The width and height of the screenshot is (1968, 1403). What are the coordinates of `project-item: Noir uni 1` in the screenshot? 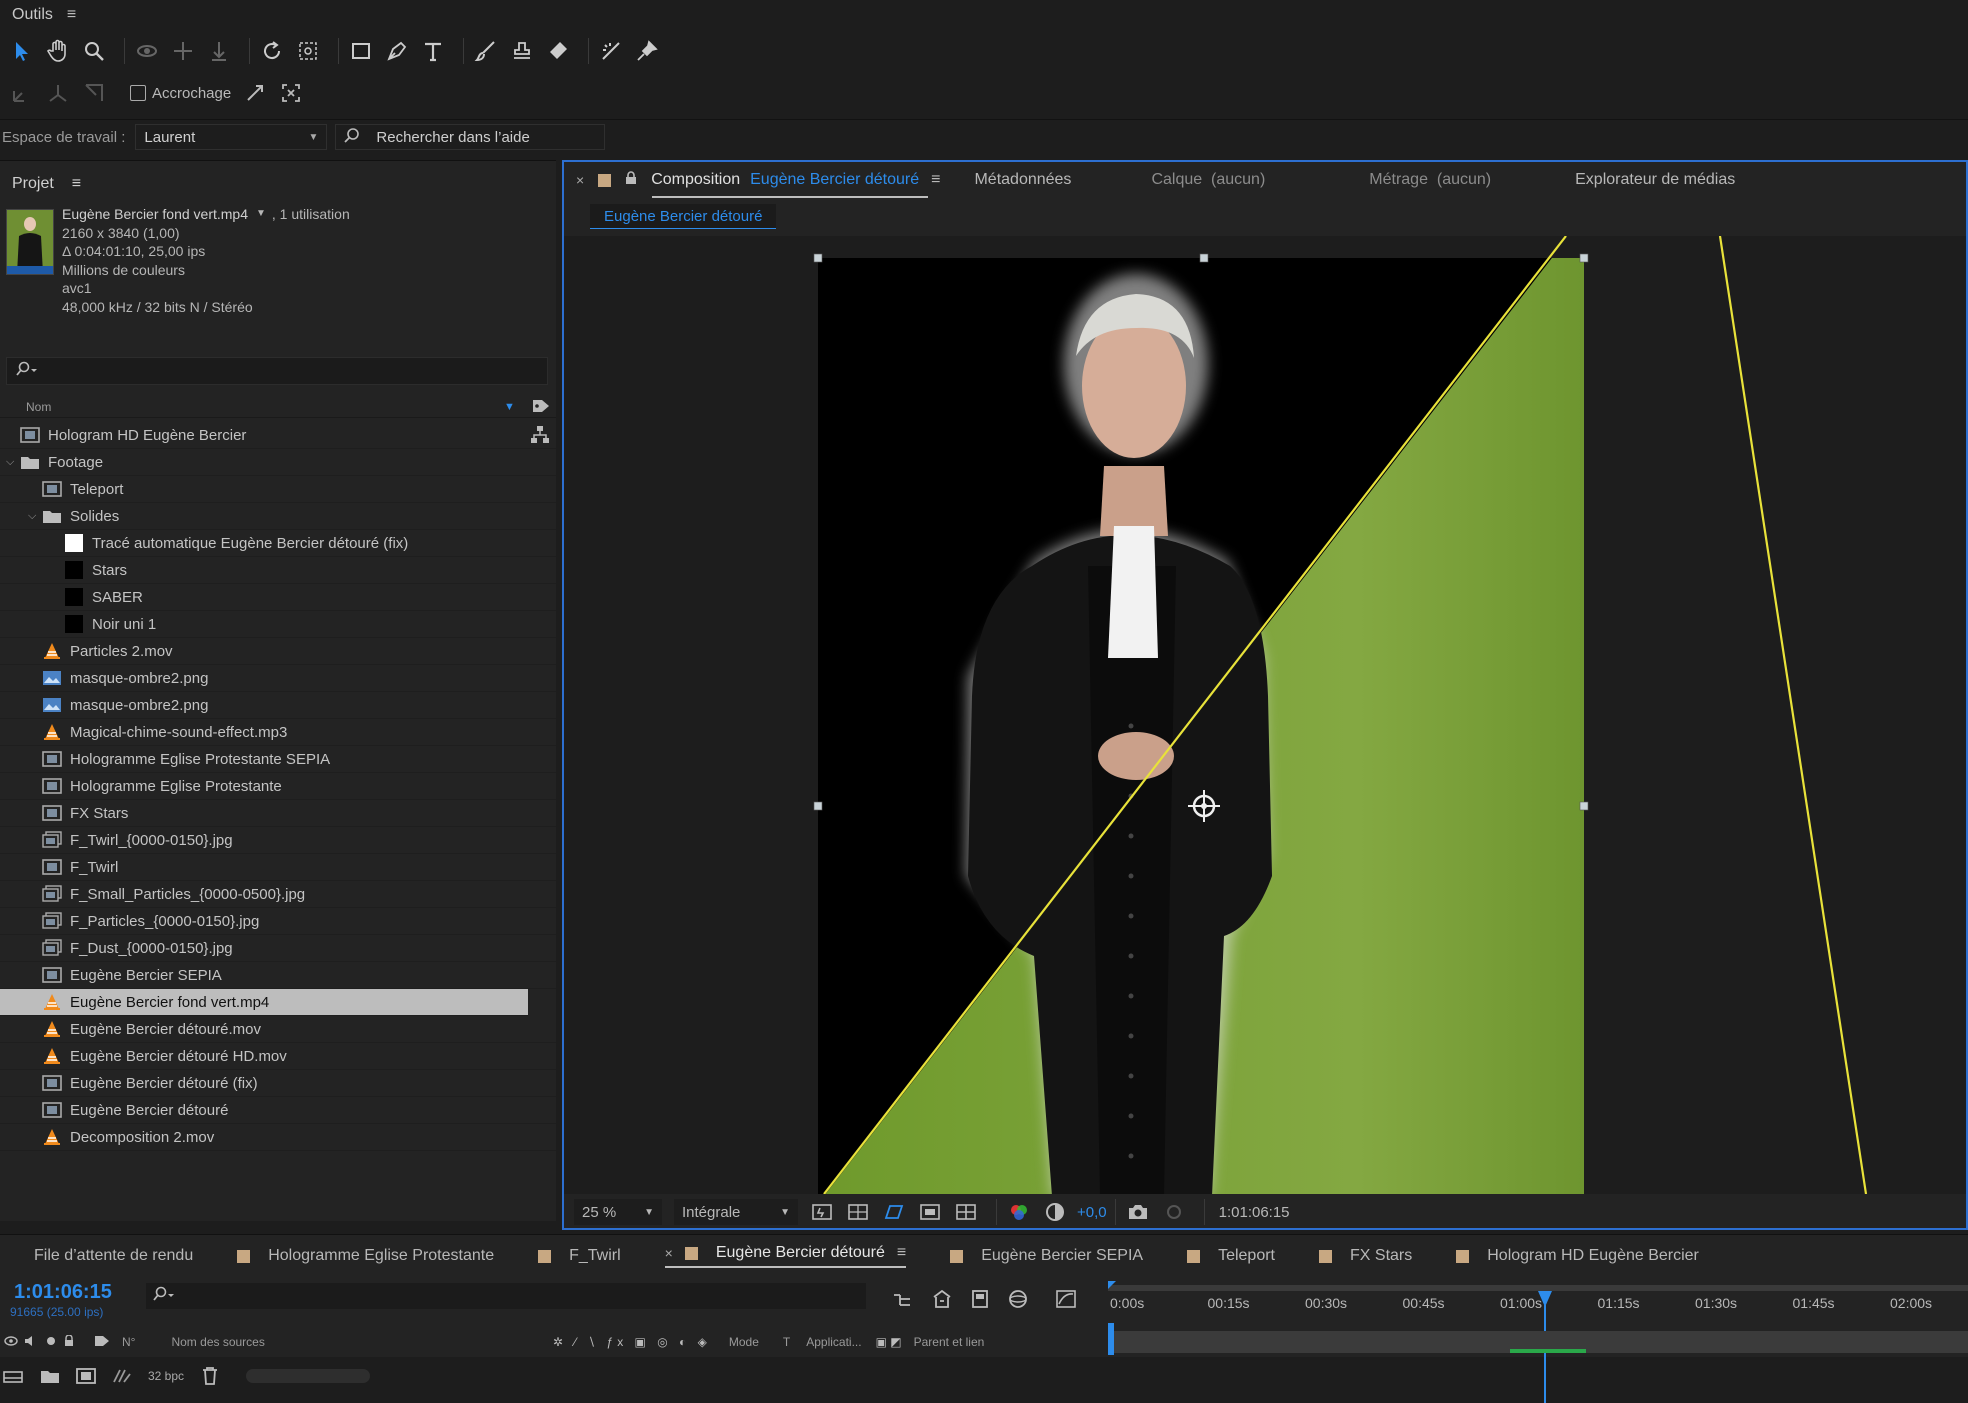 It's located at (278, 624).